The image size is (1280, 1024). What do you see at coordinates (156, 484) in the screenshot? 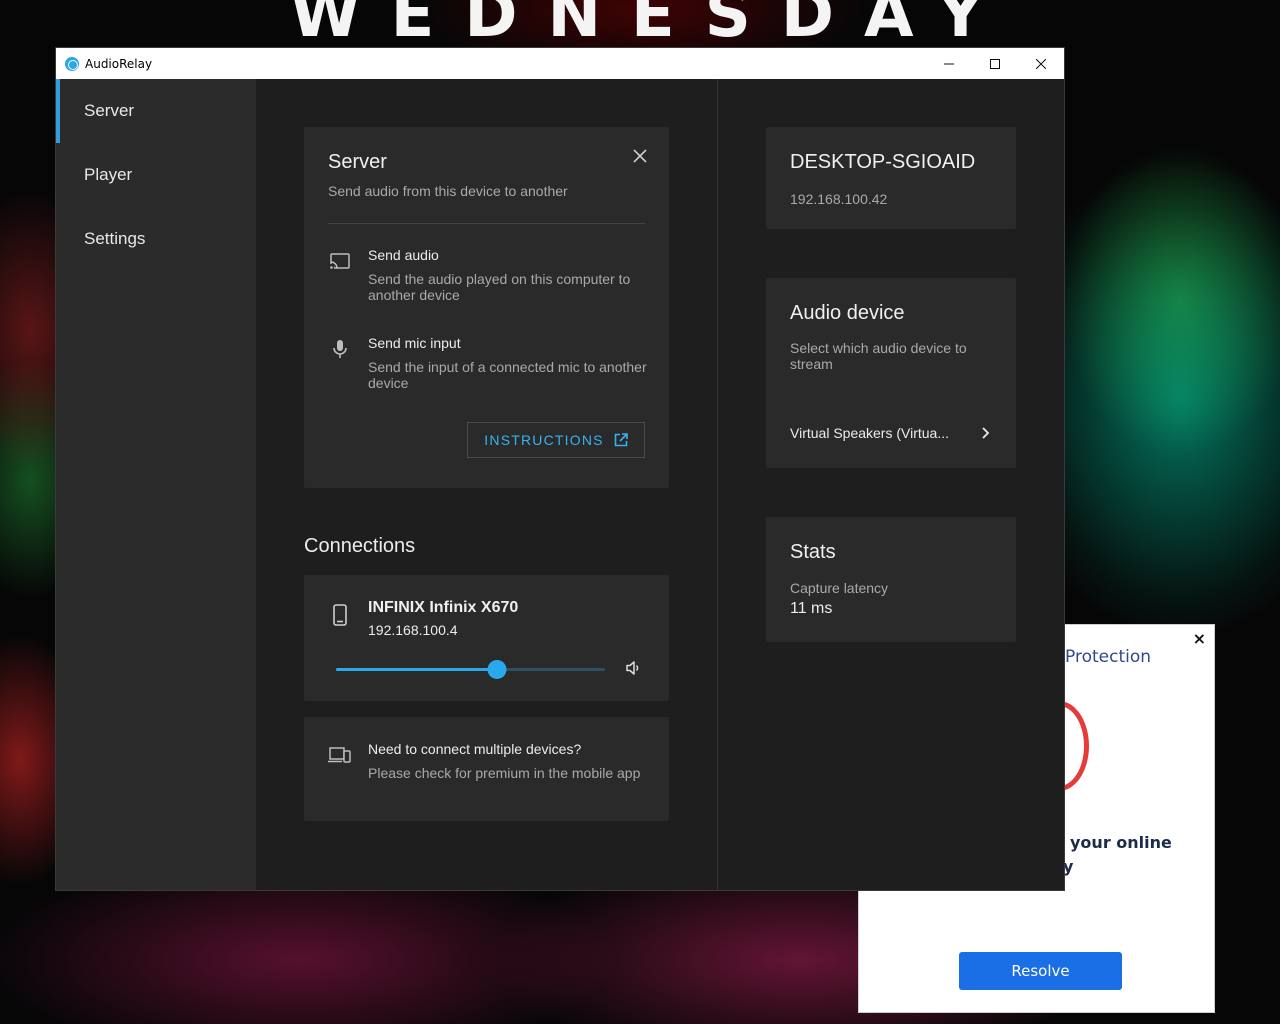
I see `sidebar: Server Player Settings` at bounding box center [156, 484].